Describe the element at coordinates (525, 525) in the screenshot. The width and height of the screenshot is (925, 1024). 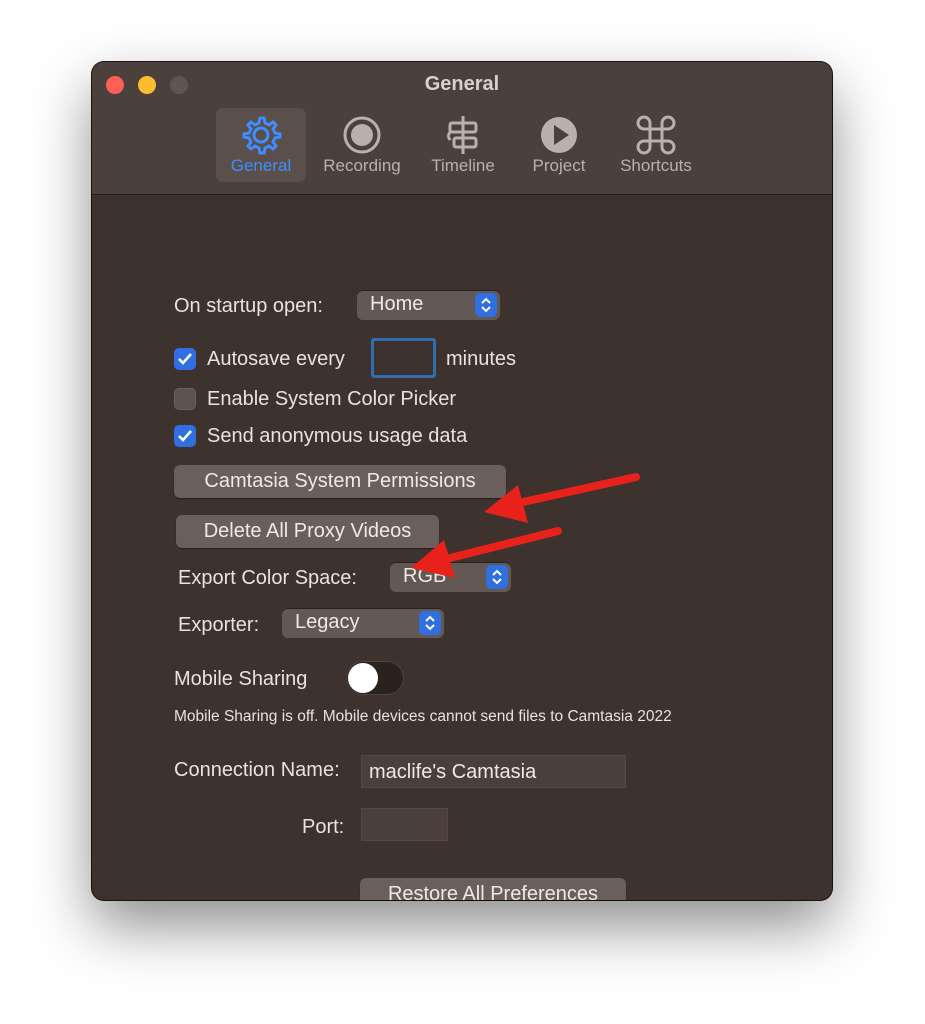
I see `annotation-arrows` at that location.